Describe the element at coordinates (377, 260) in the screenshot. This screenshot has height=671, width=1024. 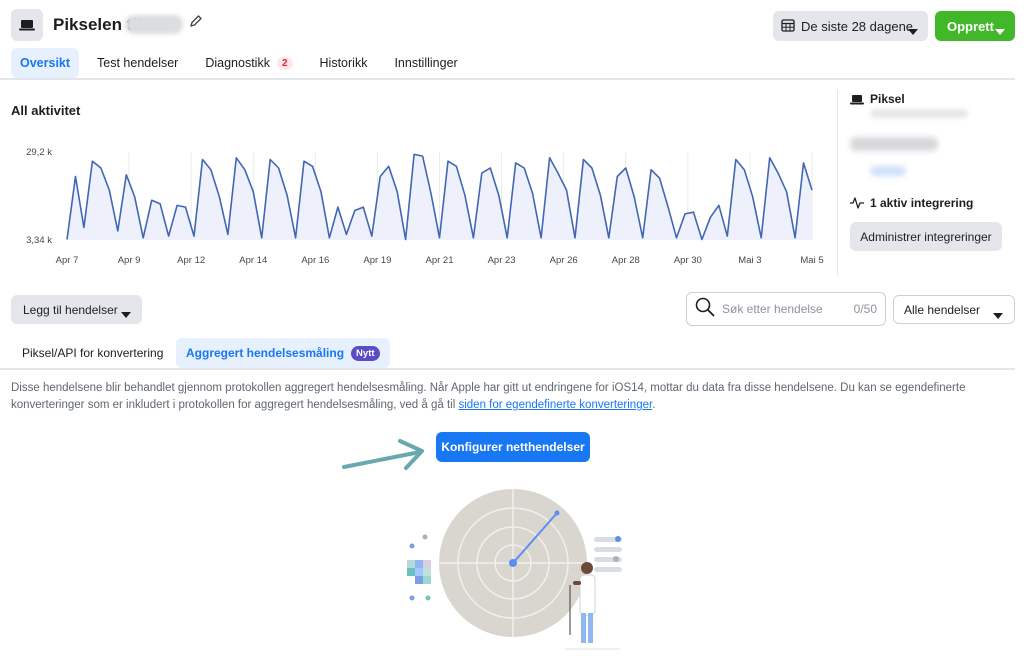
I see `x-tick-label: Apr 19` at that location.